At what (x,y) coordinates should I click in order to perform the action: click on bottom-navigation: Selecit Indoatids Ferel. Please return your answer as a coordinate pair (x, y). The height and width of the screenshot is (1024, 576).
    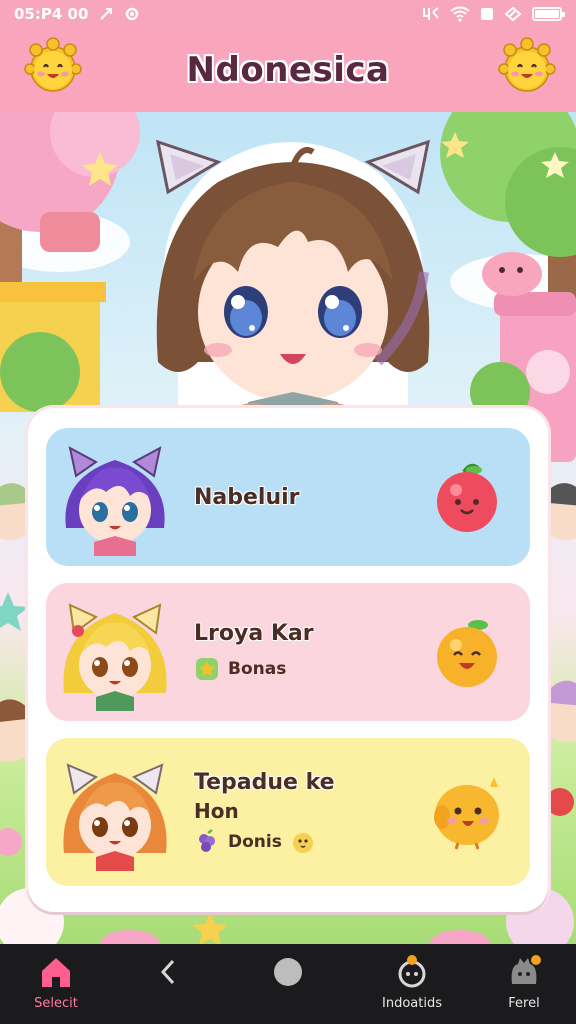
    Looking at the image, I should click on (288, 984).